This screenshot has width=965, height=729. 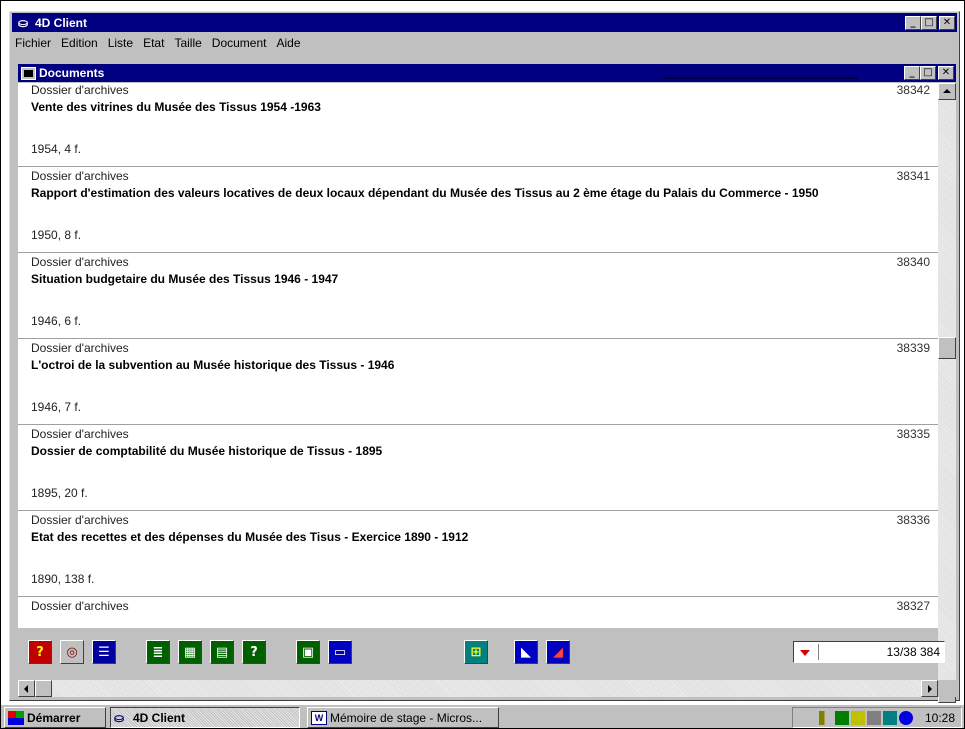 I want to click on save-button: ▭, so click(x=340, y=652).